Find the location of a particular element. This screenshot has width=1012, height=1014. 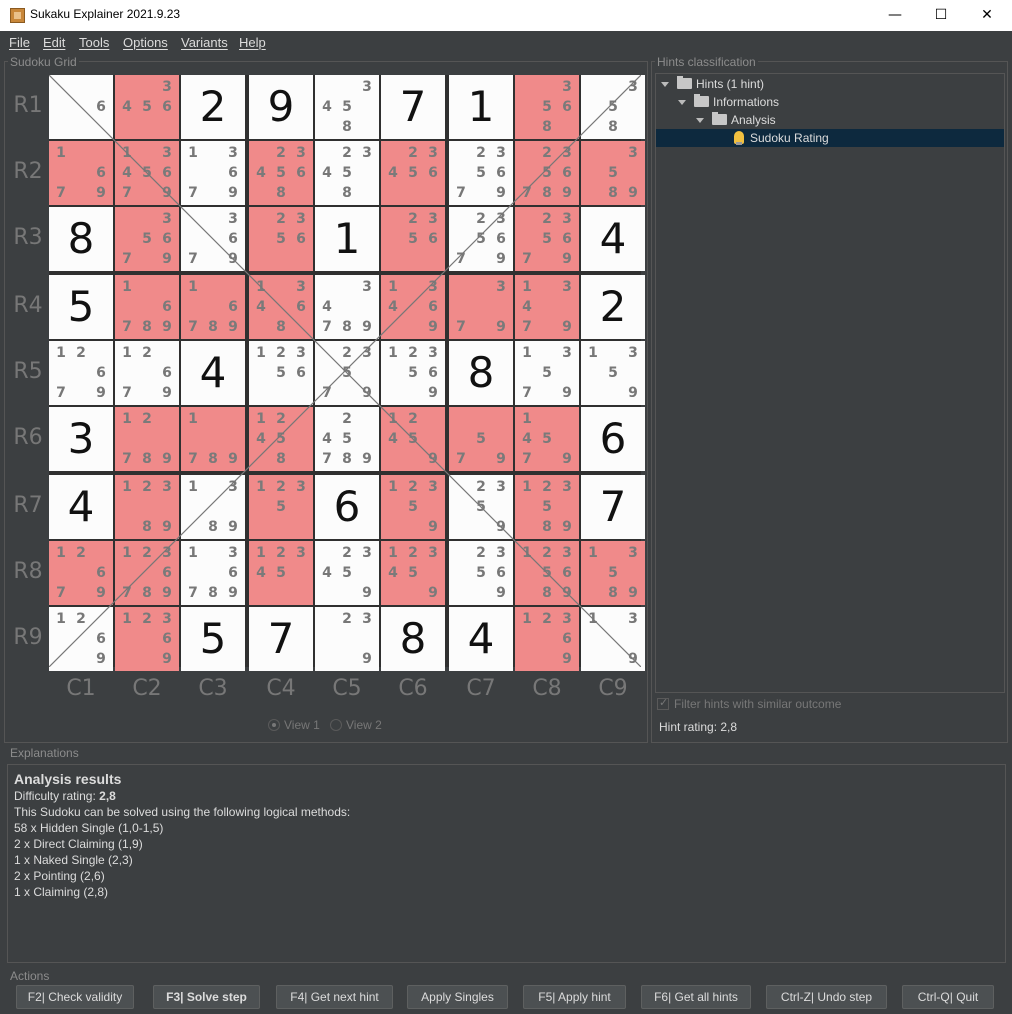

cell-r5c5: 2357 9 is located at coordinates (347, 373).